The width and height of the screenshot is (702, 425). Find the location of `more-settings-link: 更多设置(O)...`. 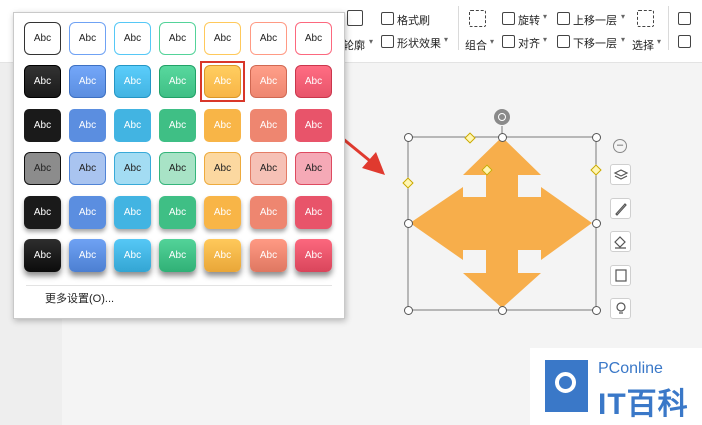

more-settings-link: 更多设置(O)... is located at coordinates (79, 298).